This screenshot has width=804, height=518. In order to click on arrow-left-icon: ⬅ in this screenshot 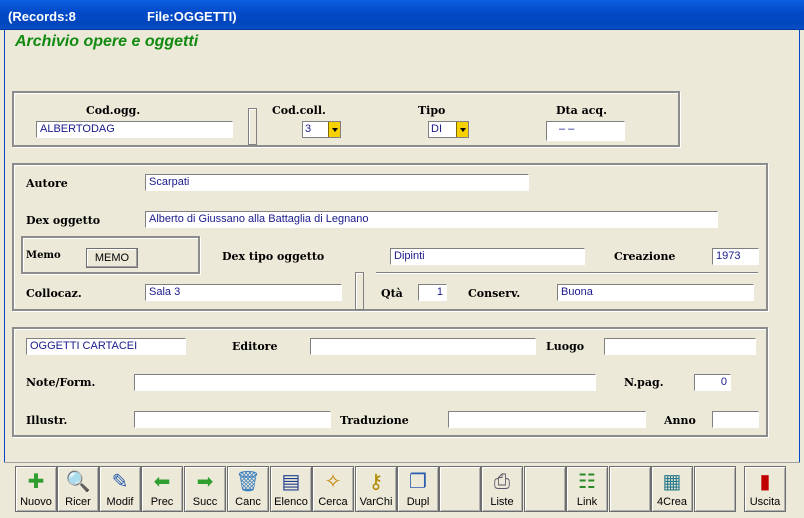, I will do `click(162, 482)`.